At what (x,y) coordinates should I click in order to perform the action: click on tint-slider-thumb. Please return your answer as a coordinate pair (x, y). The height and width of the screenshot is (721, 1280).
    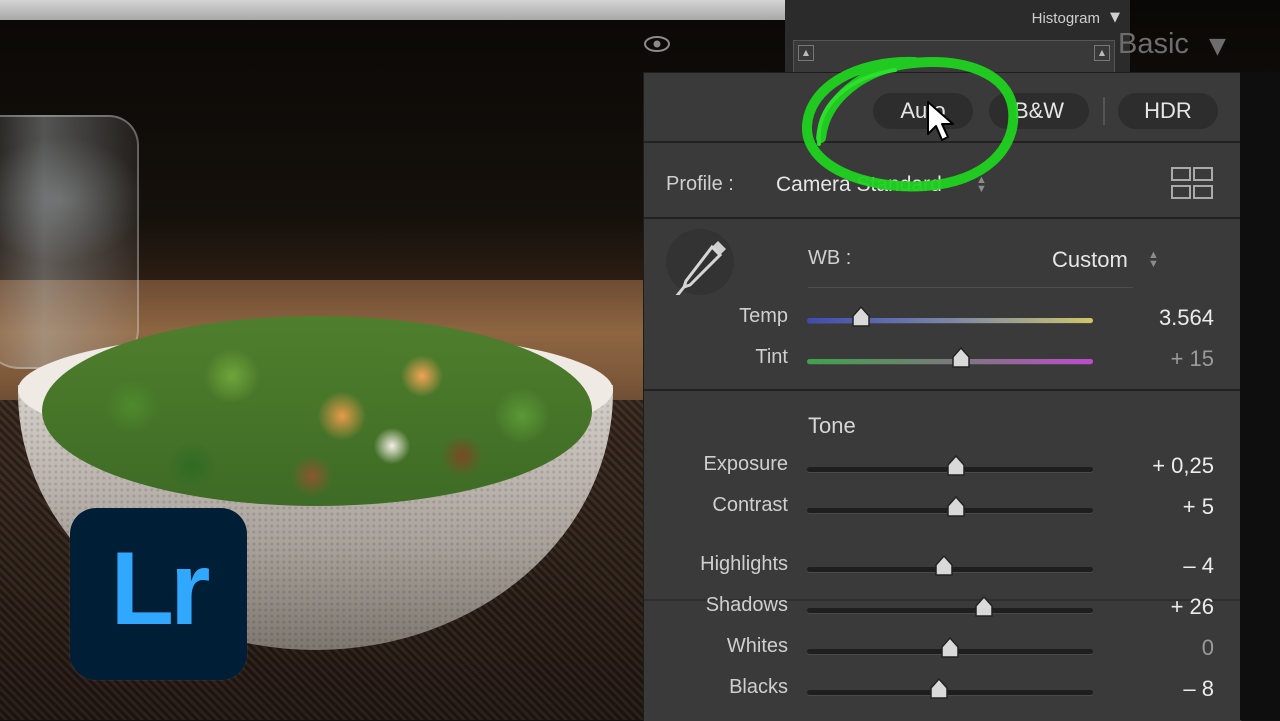
    Looking at the image, I should click on (961, 357).